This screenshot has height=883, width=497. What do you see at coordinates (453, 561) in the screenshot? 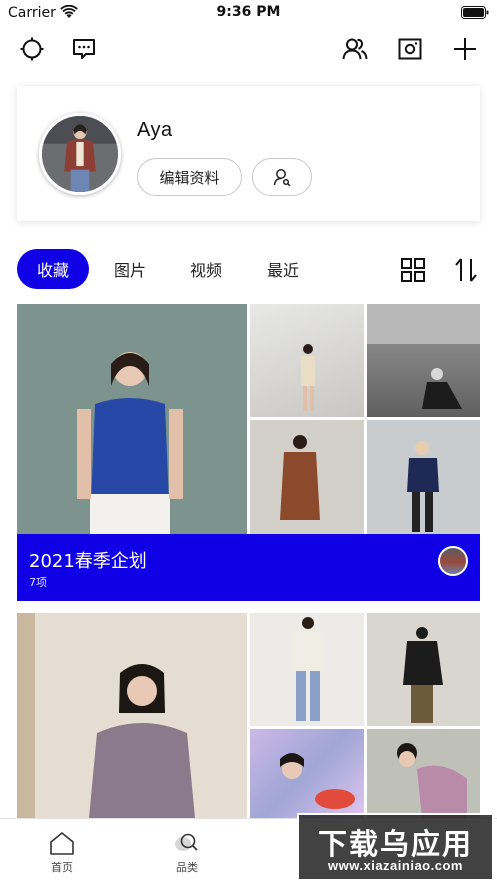
I see `album-owner-avatar` at bounding box center [453, 561].